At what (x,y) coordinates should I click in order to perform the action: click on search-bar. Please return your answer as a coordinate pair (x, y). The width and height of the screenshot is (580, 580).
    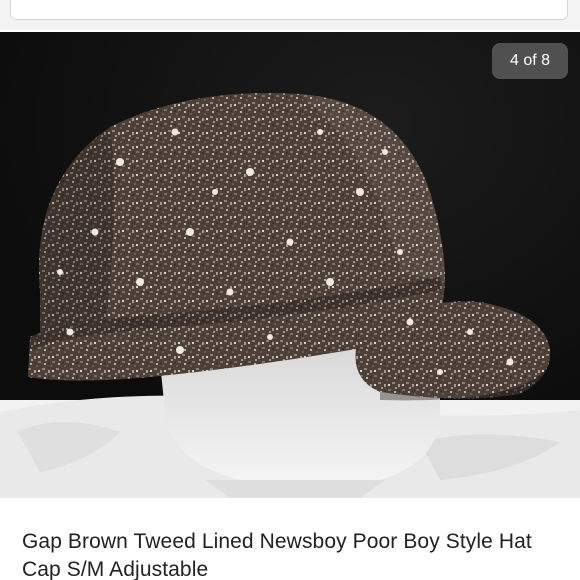
    Looking at the image, I should click on (289, 10).